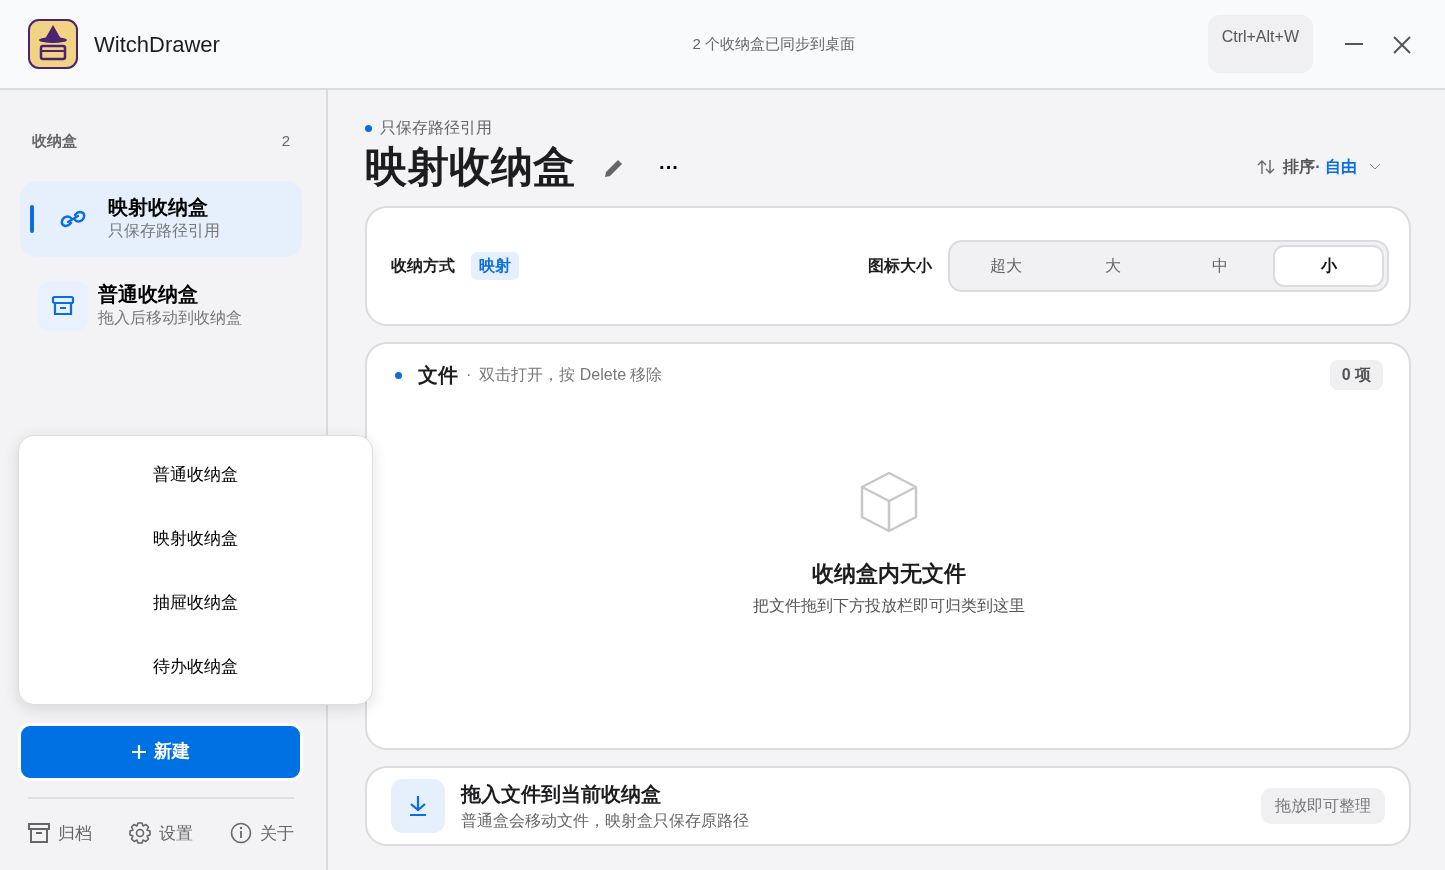 Image resolution: width=1445 pixels, height=870 pixels. I want to click on app-logo, so click(53, 44).